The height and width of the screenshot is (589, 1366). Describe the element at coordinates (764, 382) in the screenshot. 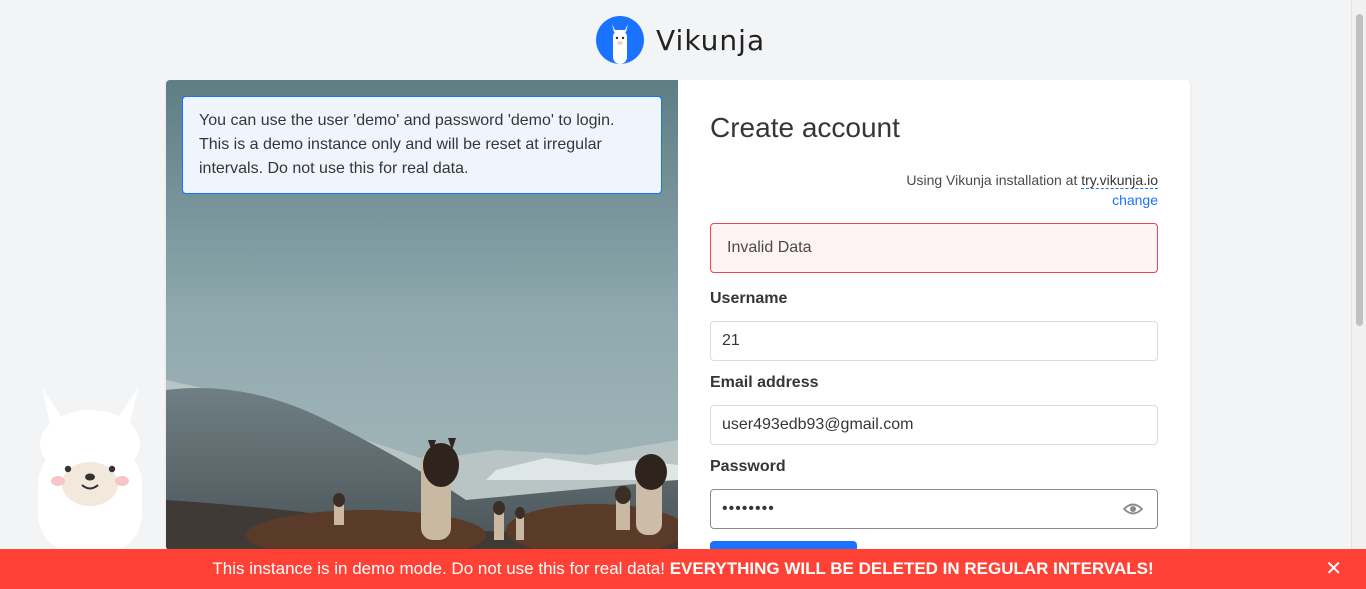

I see `email-label: Email address` at that location.